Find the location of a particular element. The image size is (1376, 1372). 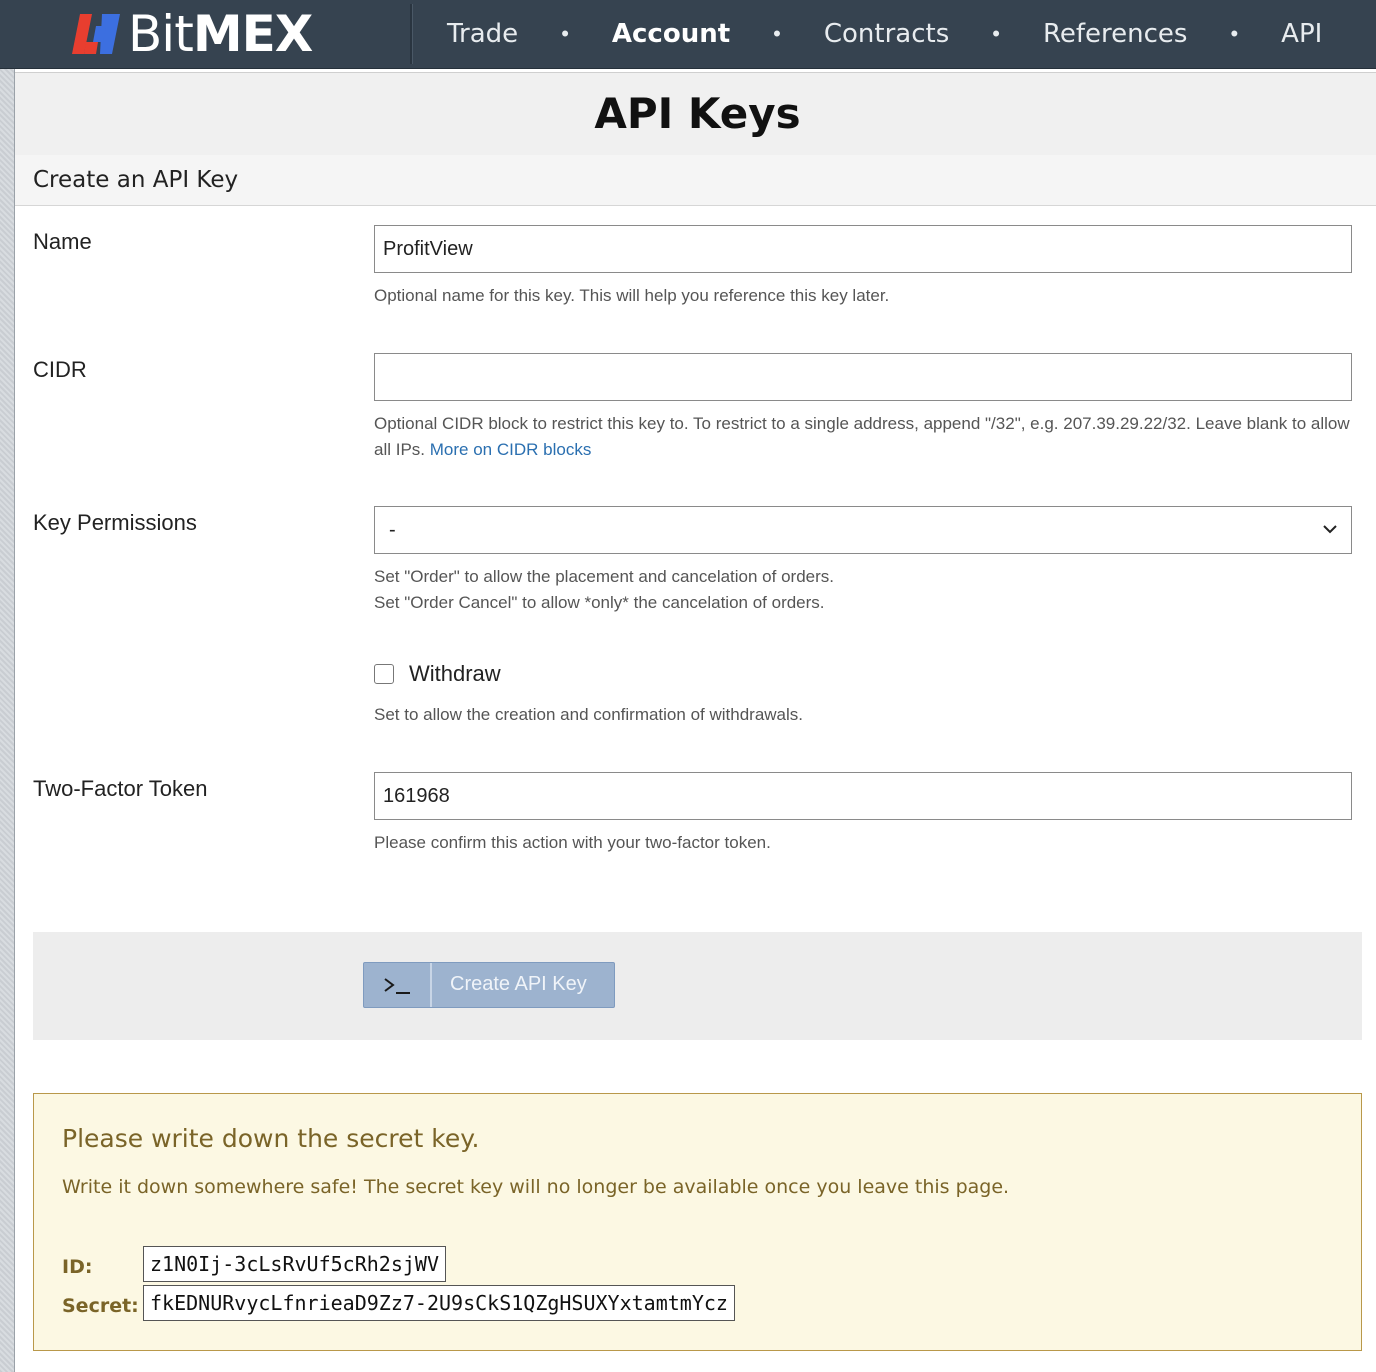

notice-title: Please write down the secret key. is located at coordinates (271, 1138).